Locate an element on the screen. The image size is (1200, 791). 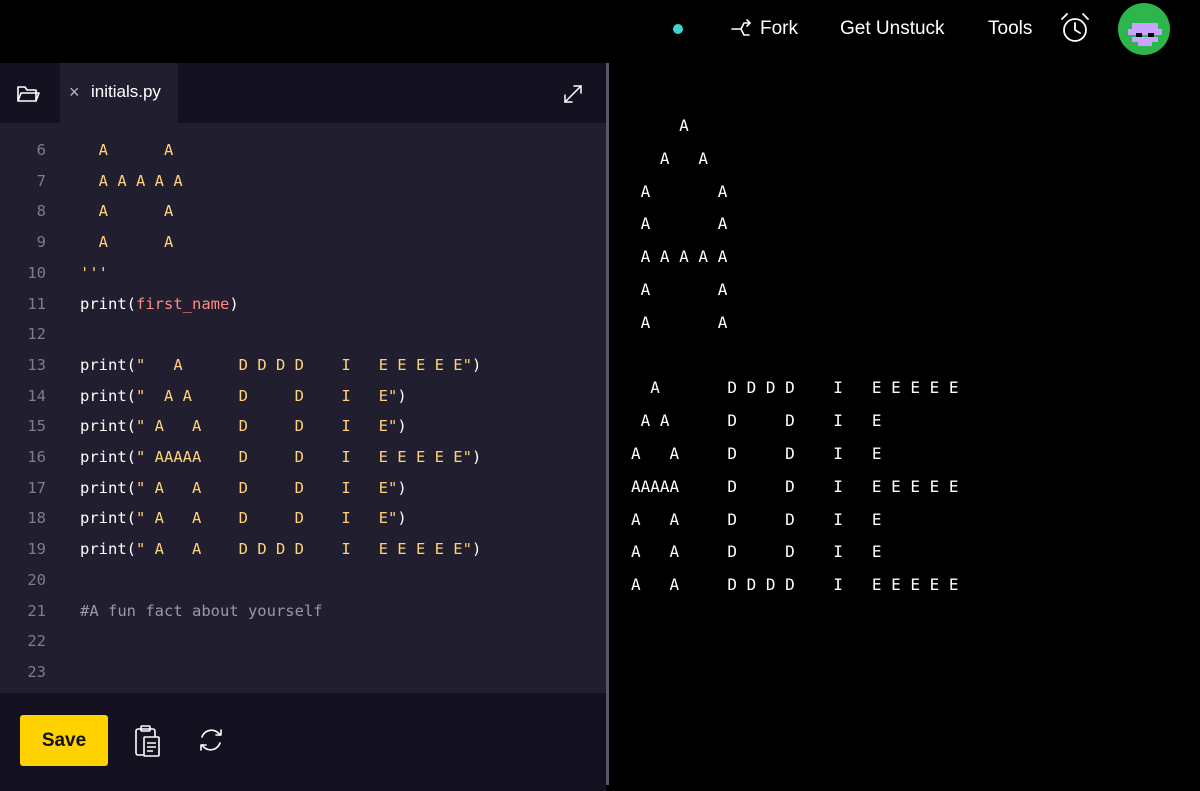
line-number: 23 is located at coordinates (36, 671).